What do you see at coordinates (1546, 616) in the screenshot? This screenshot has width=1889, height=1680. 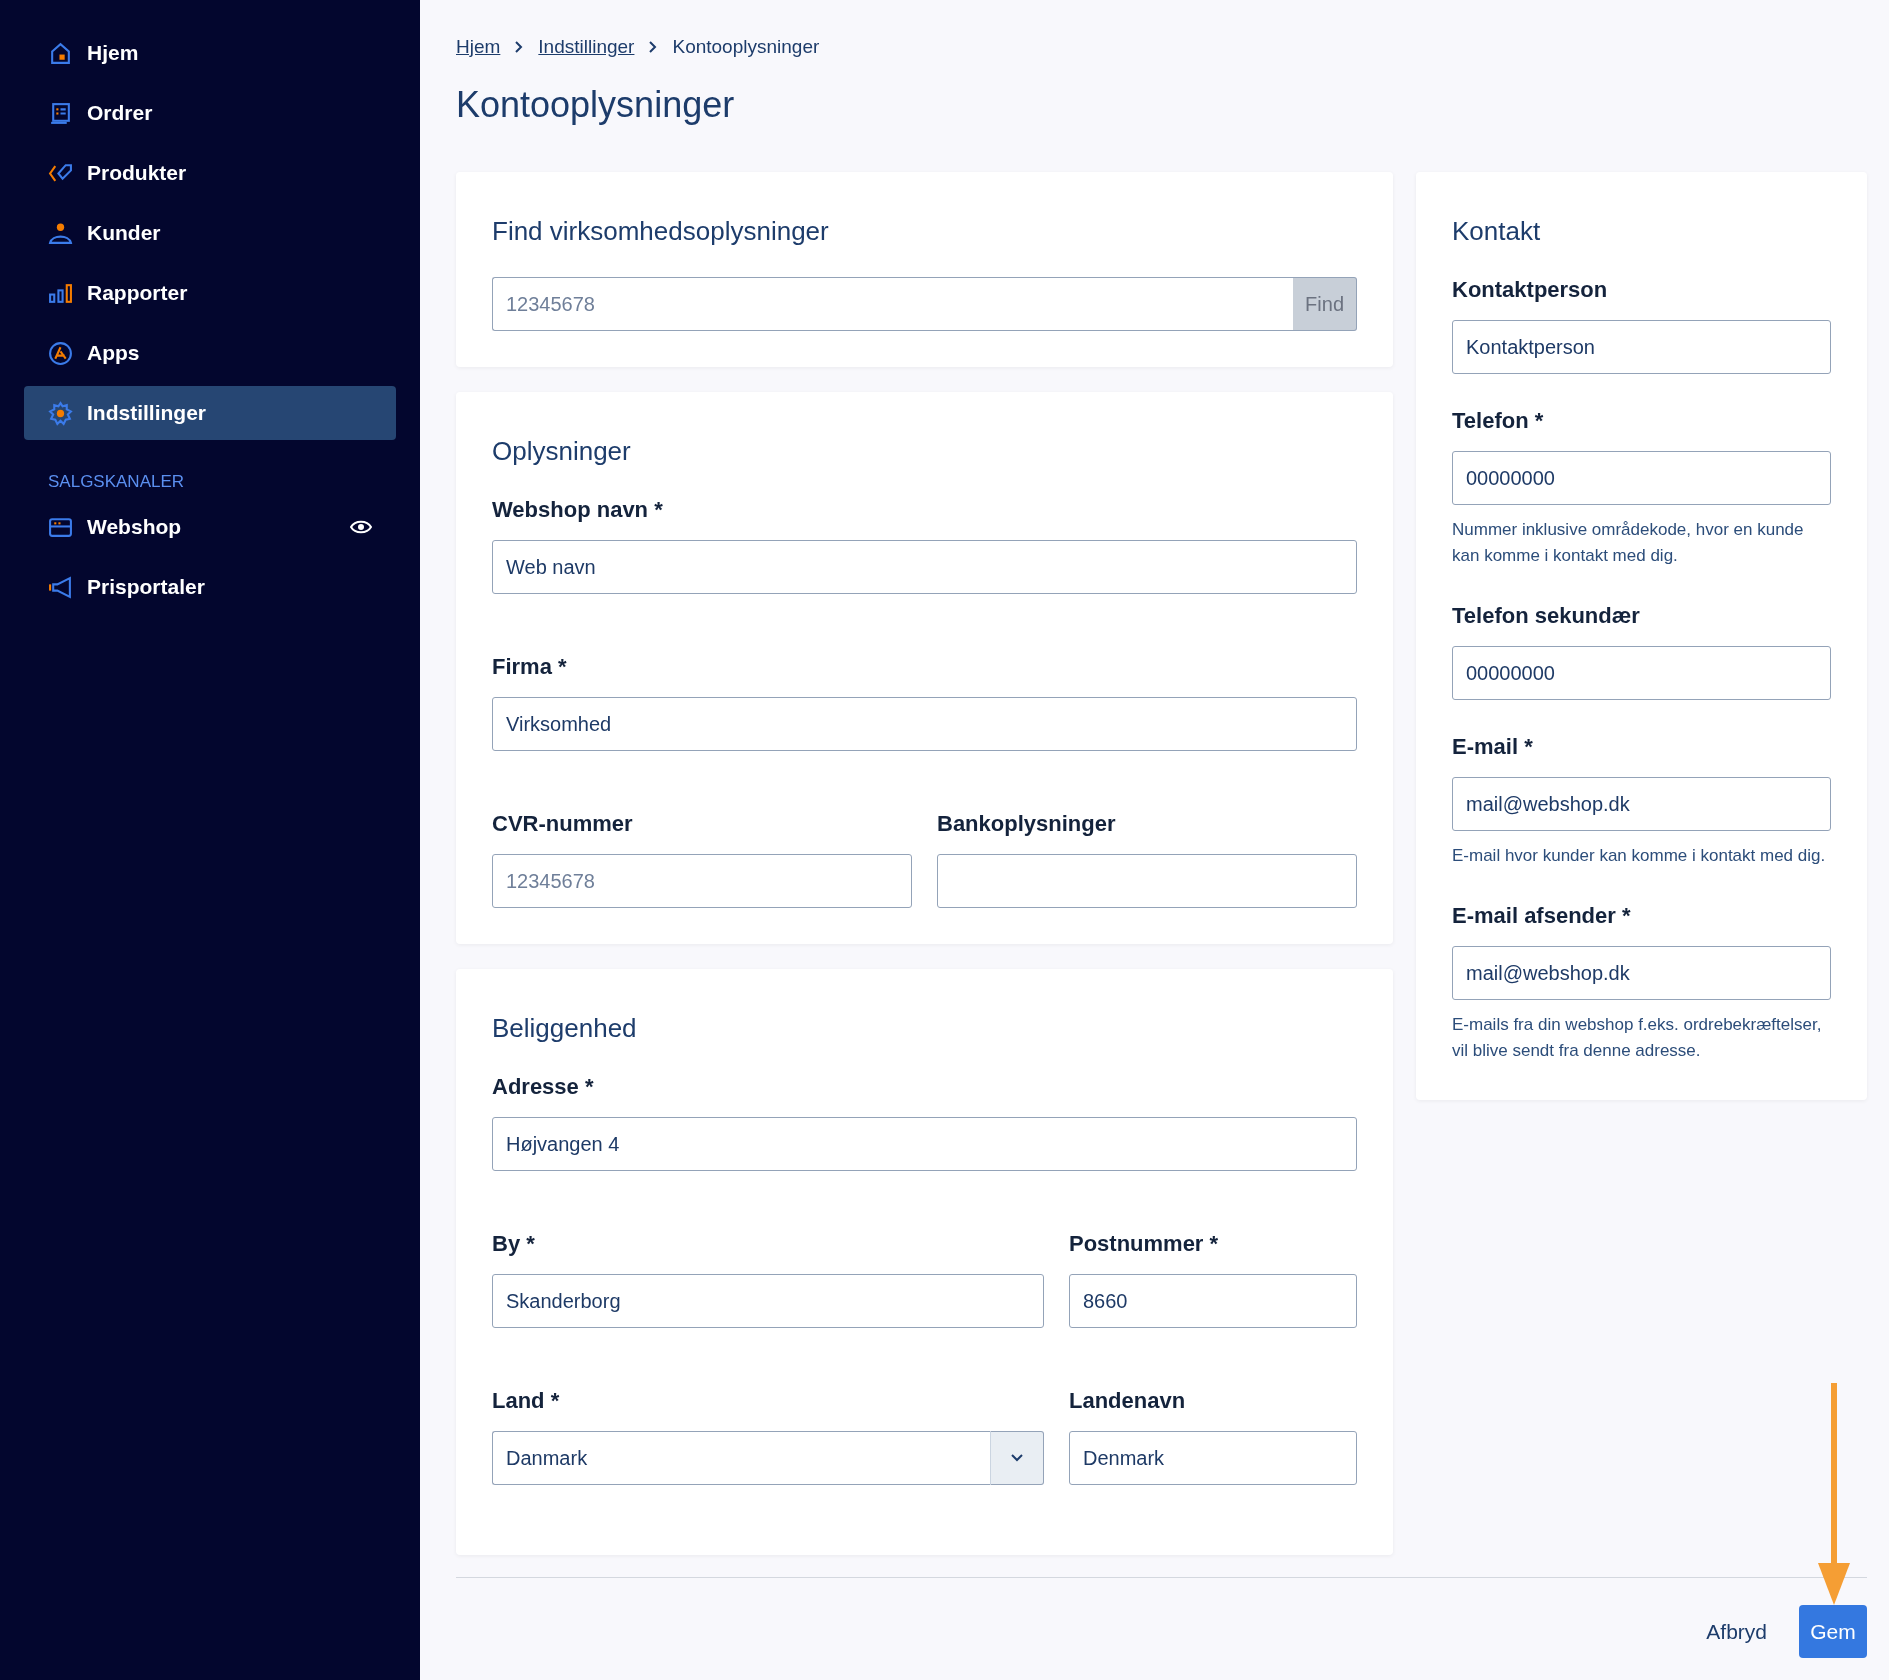 I see `field-label: Telefon sekundær` at bounding box center [1546, 616].